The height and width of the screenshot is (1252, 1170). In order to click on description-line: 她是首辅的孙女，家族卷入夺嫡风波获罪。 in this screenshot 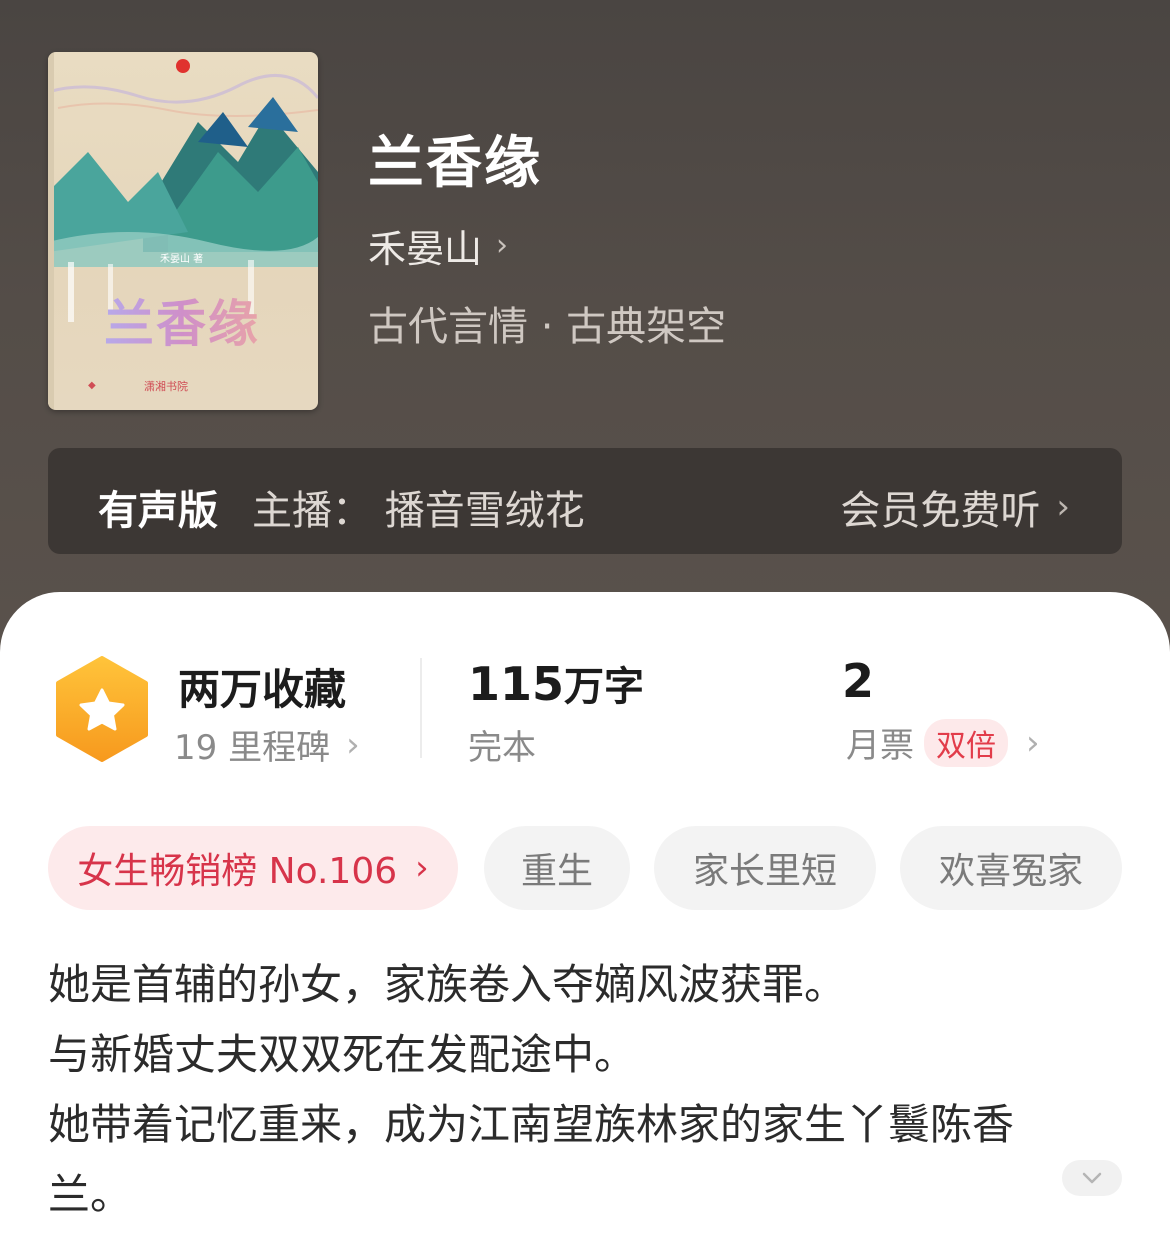, I will do `click(447, 984)`.